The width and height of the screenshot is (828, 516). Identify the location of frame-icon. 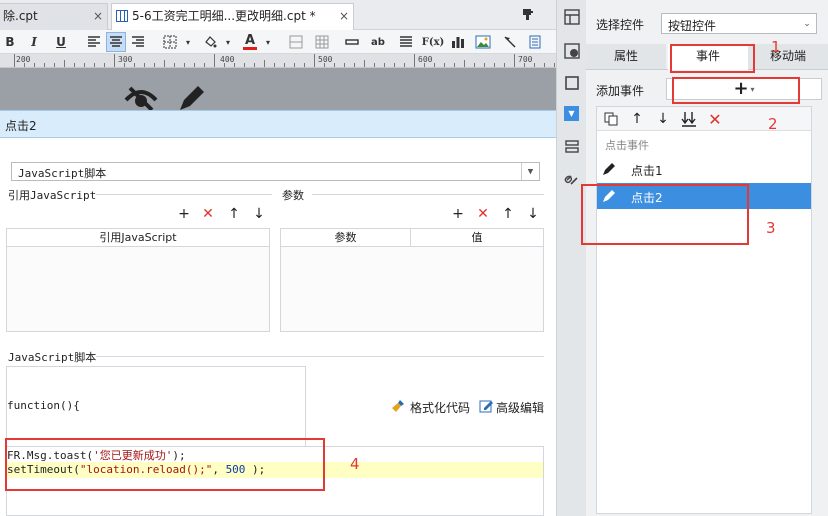
(572, 83).